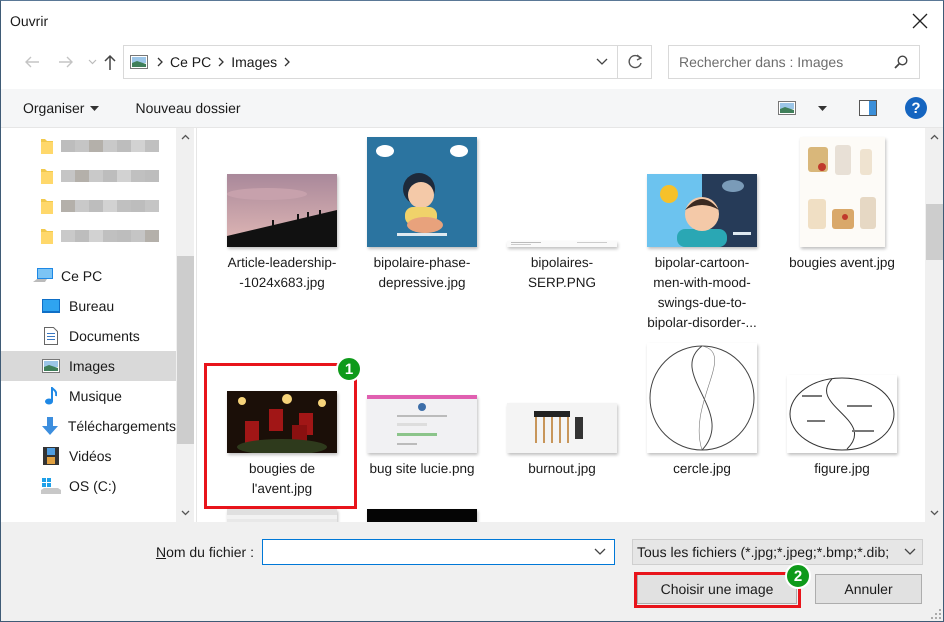  What do you see at coordinates (798, 576) in the screenshot?
I see `step-badge: 2` at bounding box center [798, 576].